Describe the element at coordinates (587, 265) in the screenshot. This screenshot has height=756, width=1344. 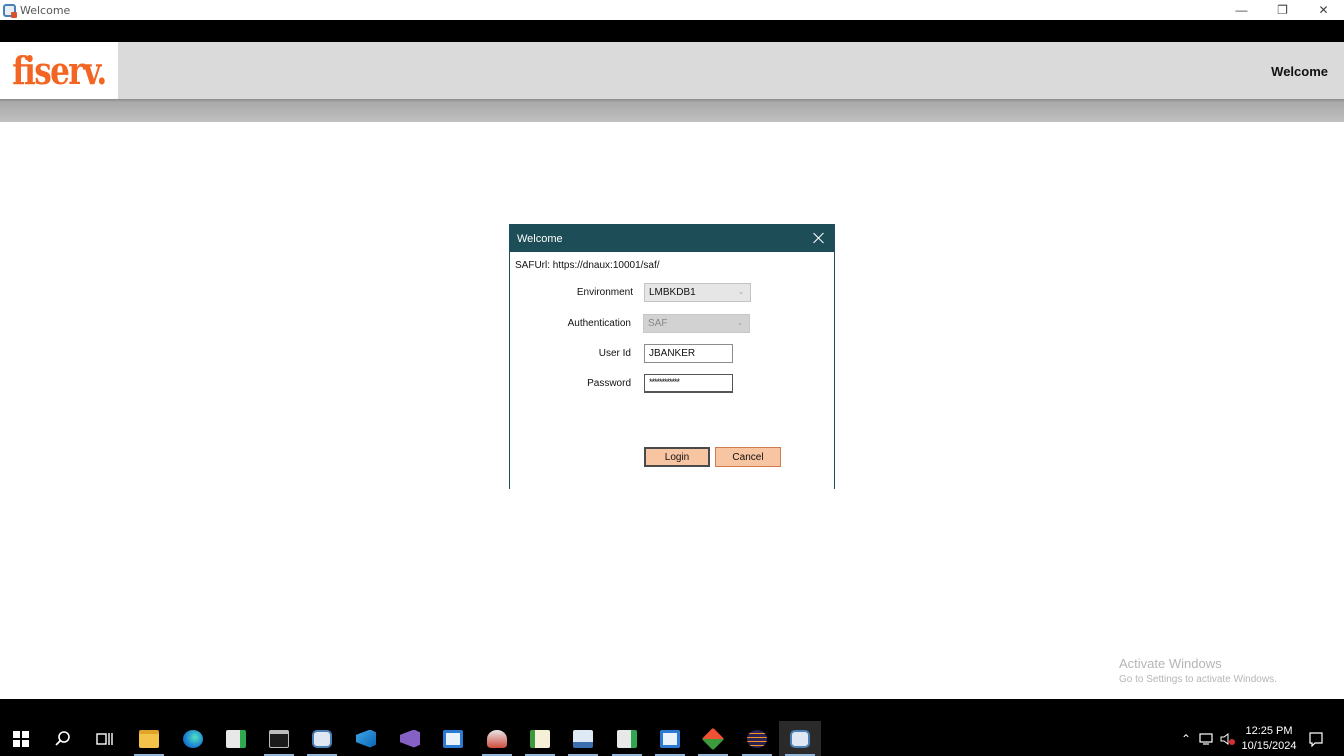
I see `saf-url-text: SAFUrl: https://dnaux:10001/saf/` at that location.